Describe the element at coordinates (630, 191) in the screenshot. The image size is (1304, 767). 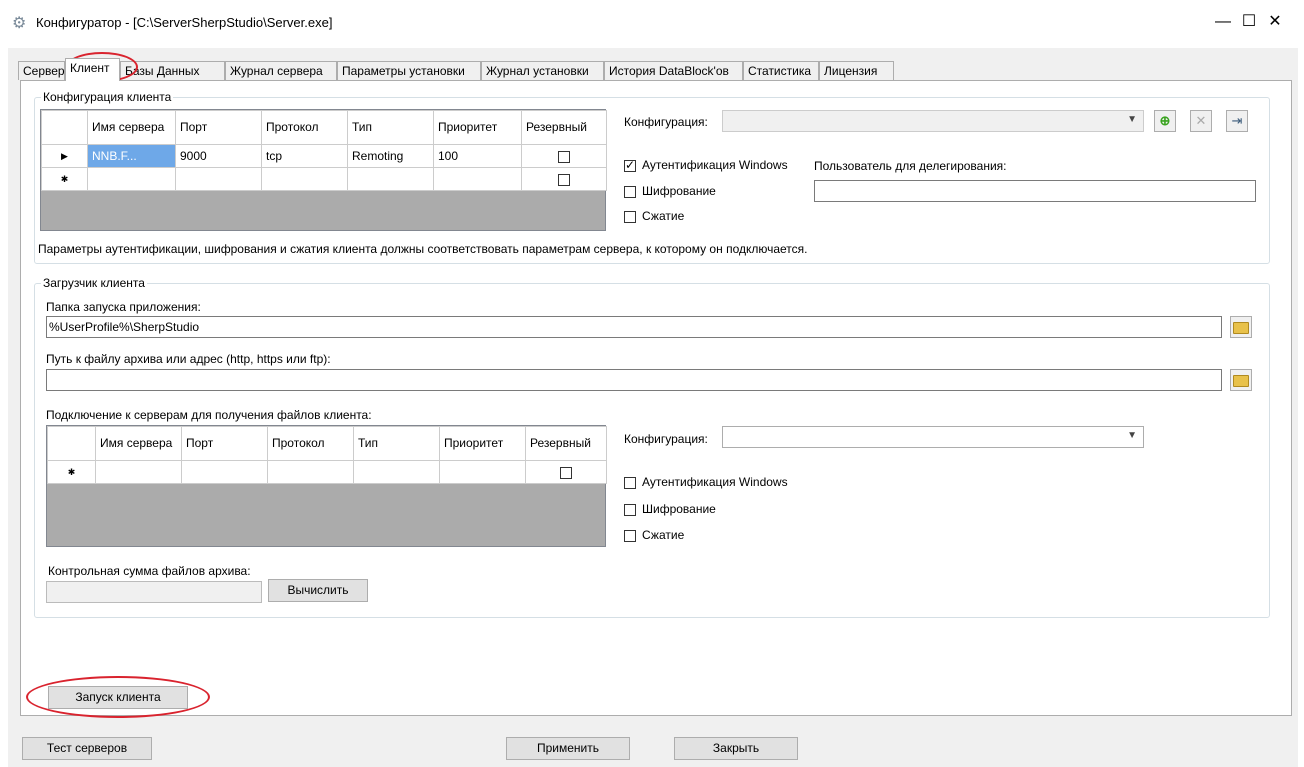
I see `encryption-checkbox` at that location.